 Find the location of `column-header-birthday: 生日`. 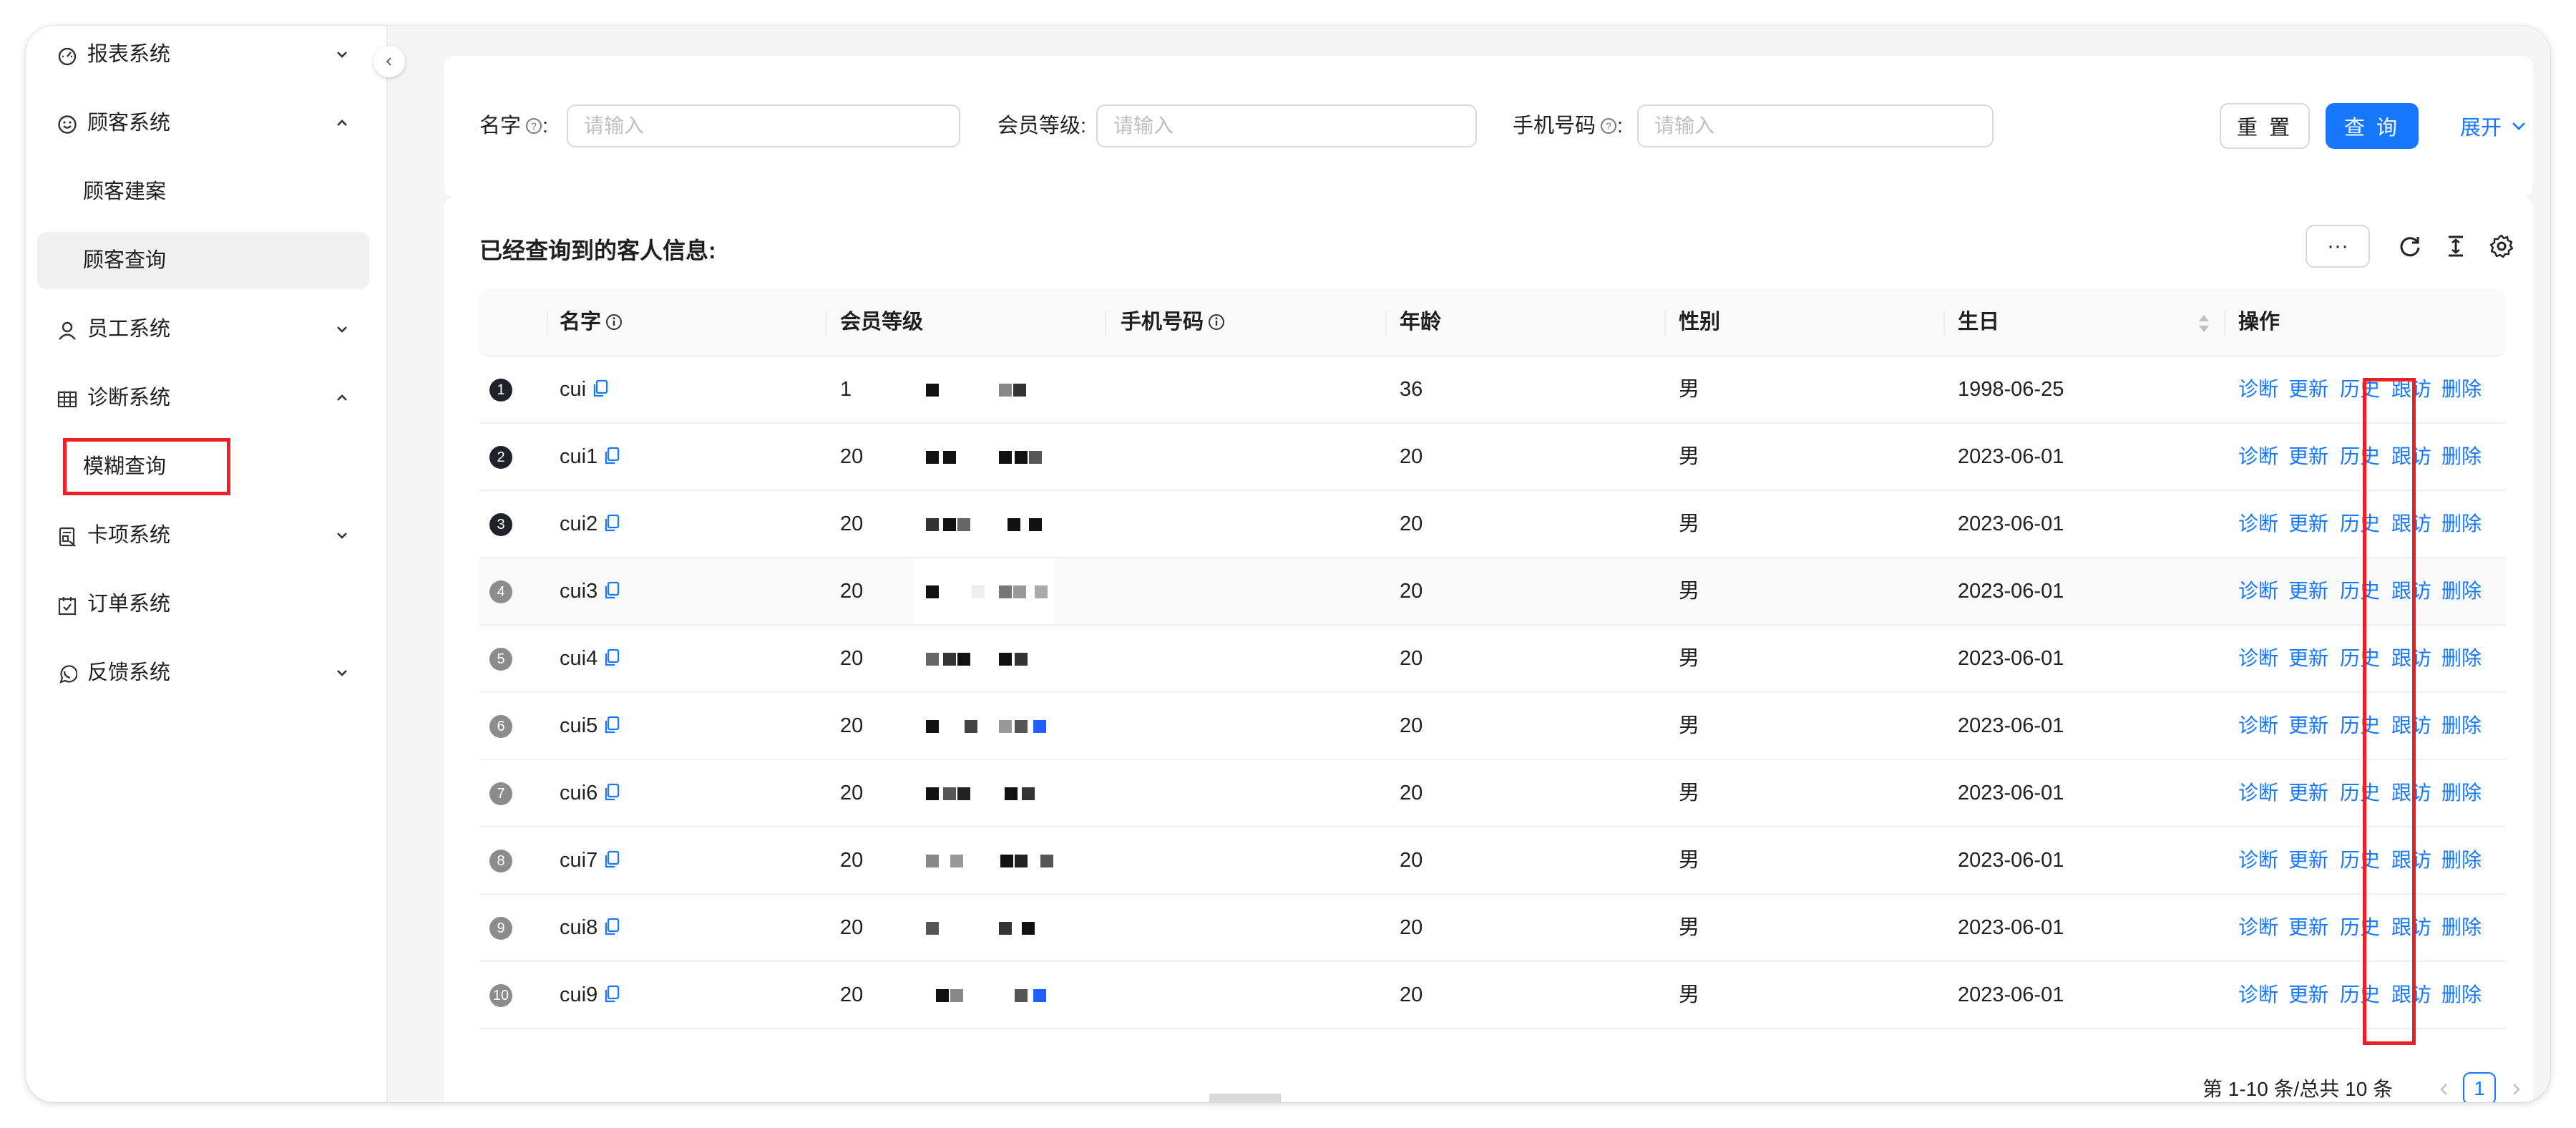

column-header-birthday: 生日 is located at coordinates (1978, 322).